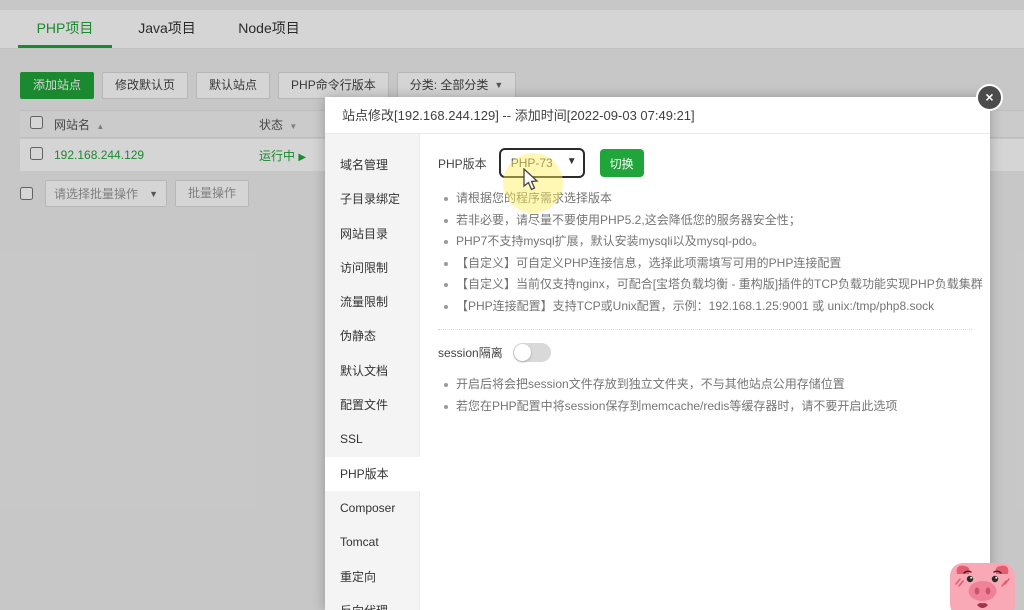 The height and width of the screenshot is (610, 1024). Describe the element at coordinates (372, 508) in the screenshot. I see `sidebar-item-composer: Composer` at that location.